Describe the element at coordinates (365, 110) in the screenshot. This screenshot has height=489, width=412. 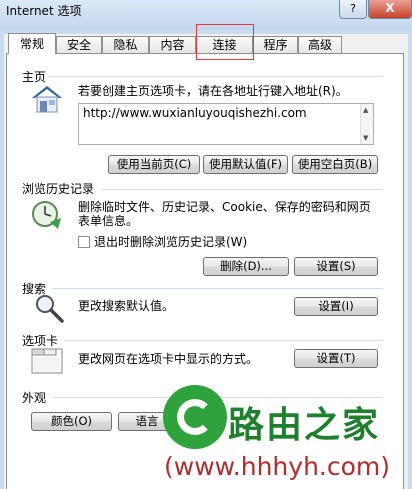
I see `scroll-up-arrow-icon: ▲` at that location.